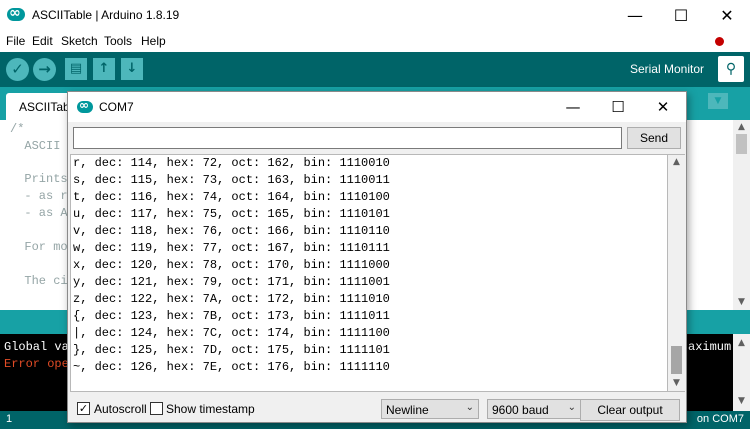  What do you see at coordinates (9, 419) in the screenshot?
I see `line-number: 1` at bounding box center [9, 419].